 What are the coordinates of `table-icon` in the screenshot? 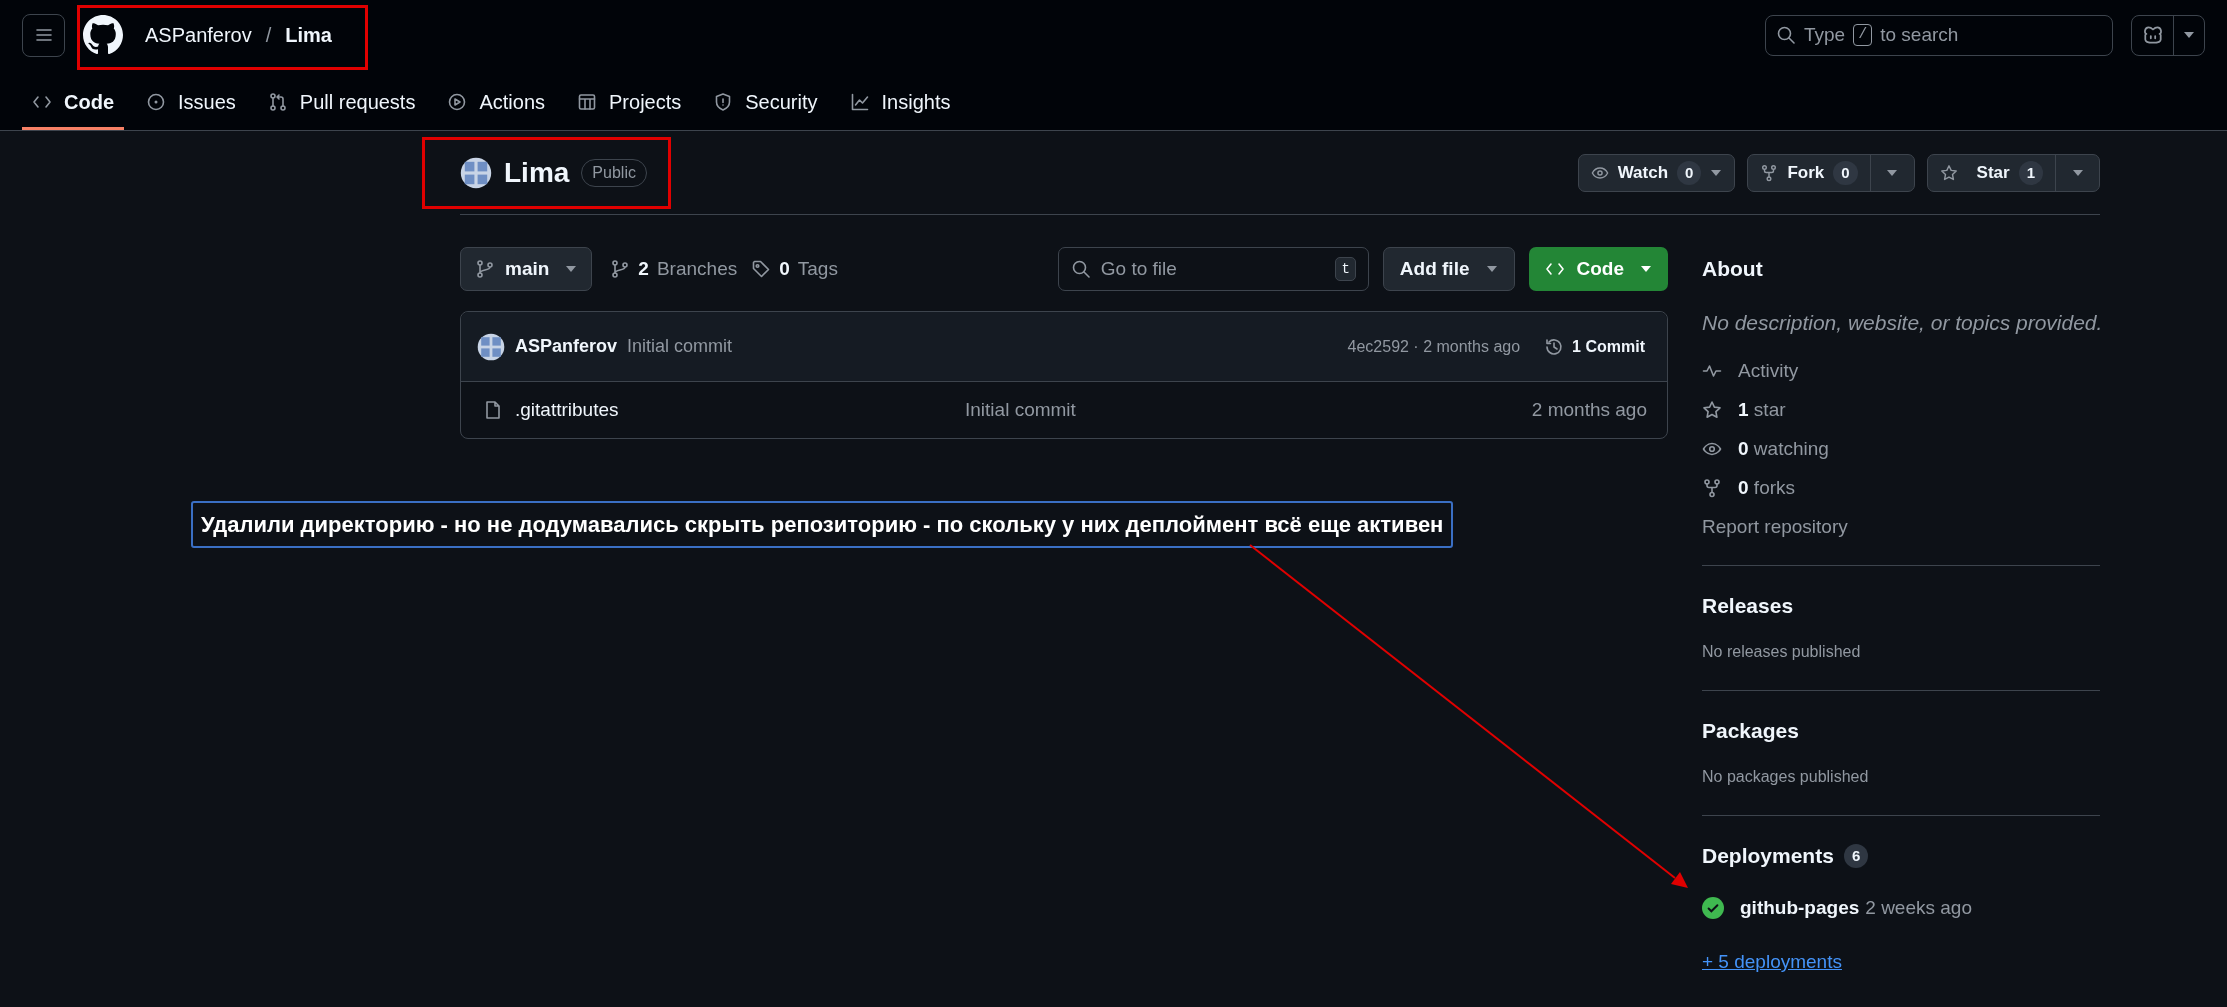 It's located at (587, 101).